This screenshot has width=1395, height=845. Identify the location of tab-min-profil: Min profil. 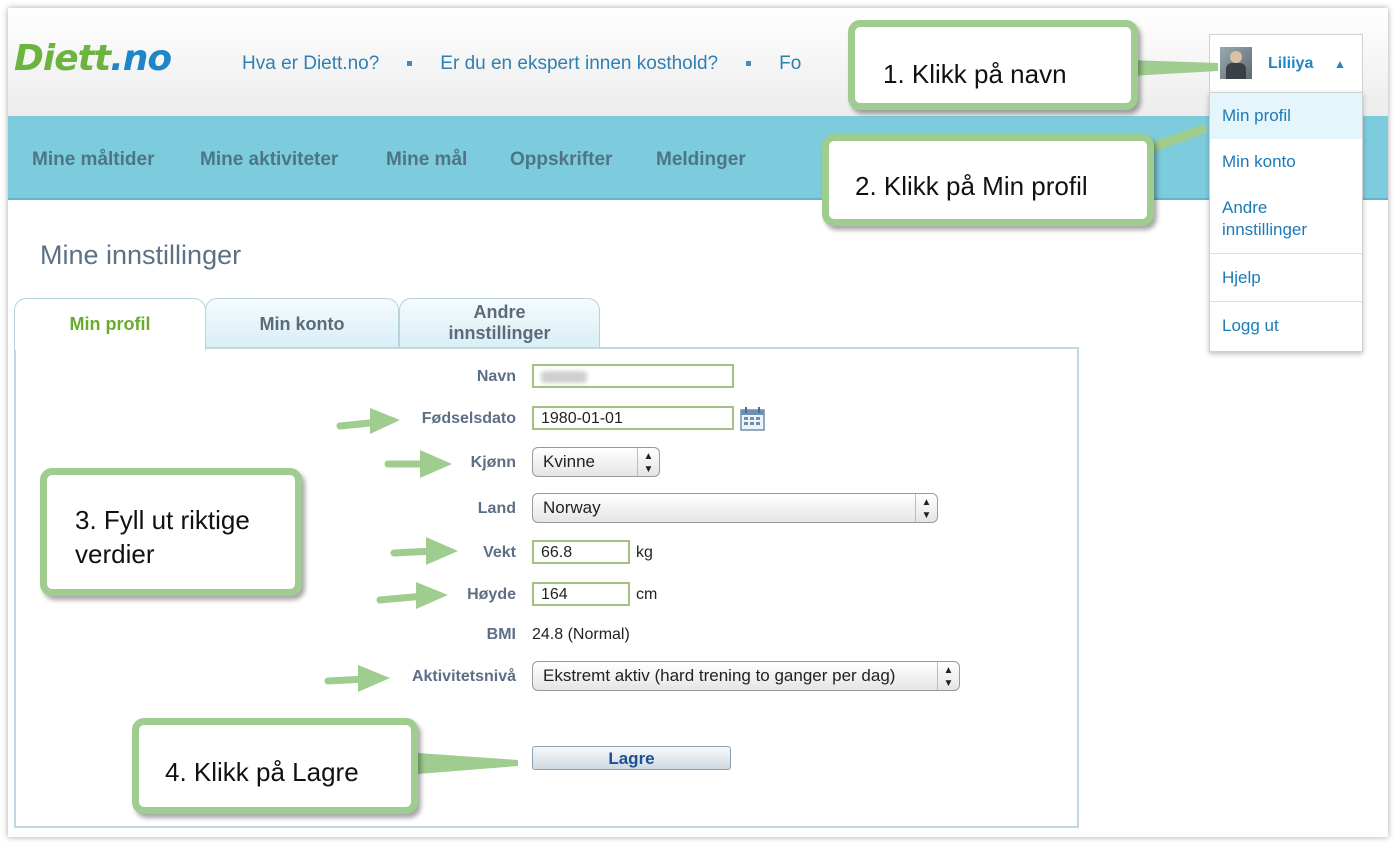
(110, 324).